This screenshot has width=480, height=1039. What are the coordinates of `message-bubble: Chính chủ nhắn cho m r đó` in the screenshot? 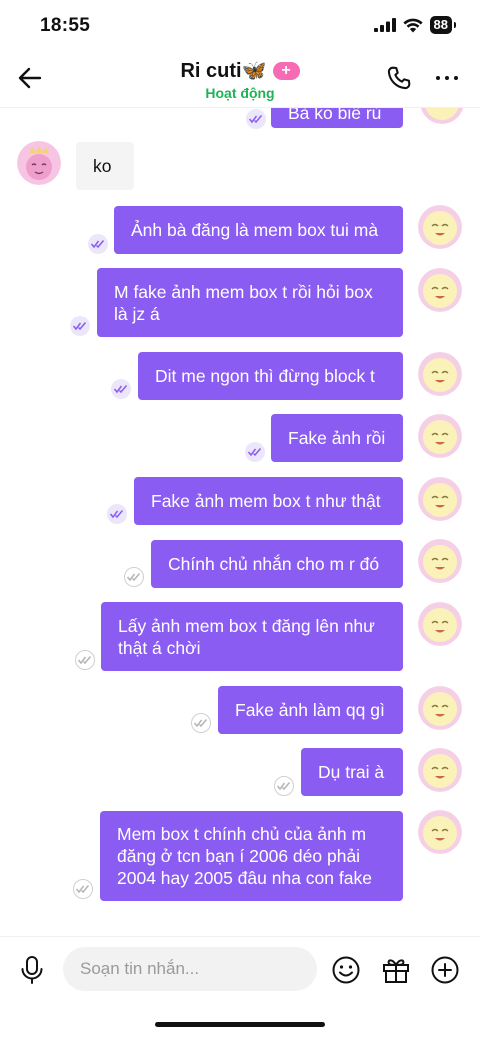 It's located at (277, 564).